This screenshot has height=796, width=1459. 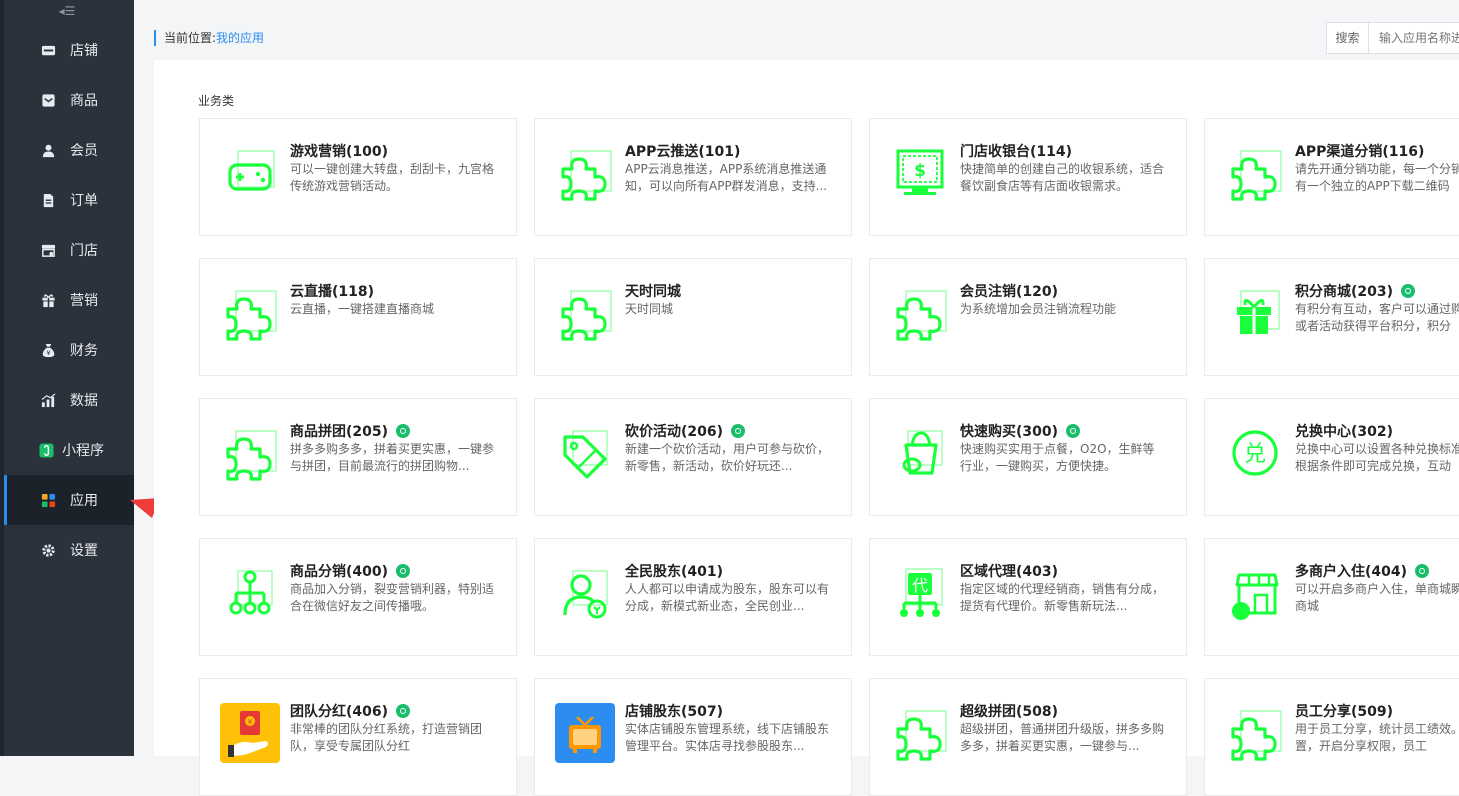 What do you see at coordinates (216, 101) in the screenshot?
I see `section-title: 业务类` at bounding box center [216, 101].